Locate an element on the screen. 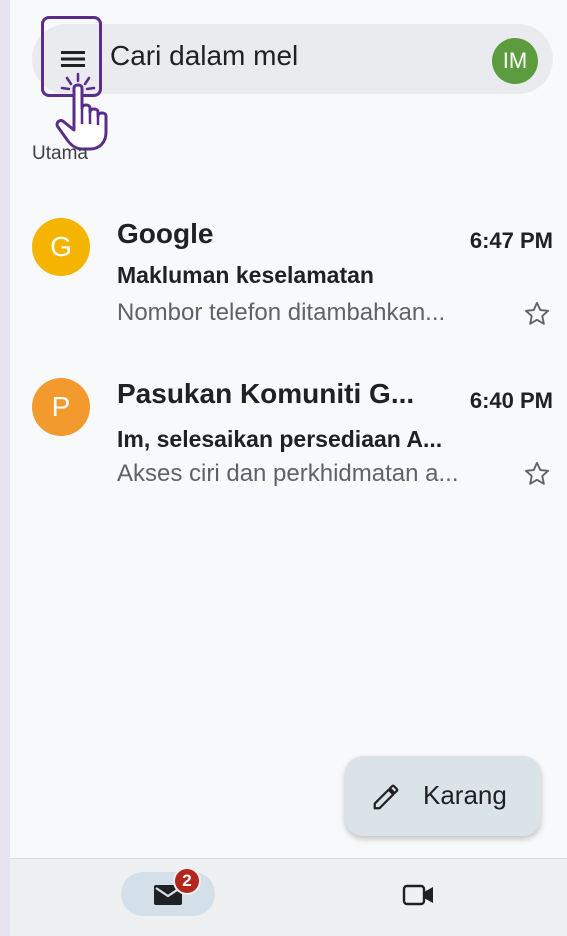 This screenshot has width=567, height=936. video-icon is located at coordinates (419, 895).